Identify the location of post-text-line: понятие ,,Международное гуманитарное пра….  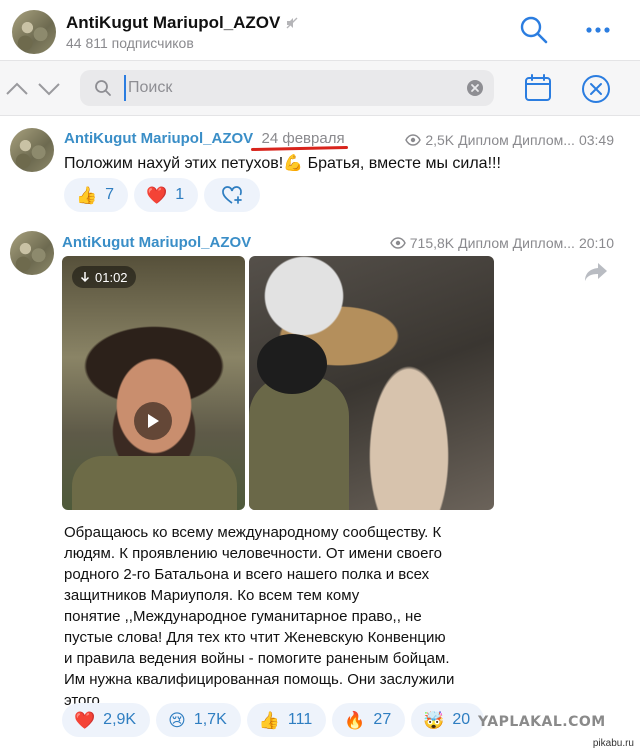
(243, 616).